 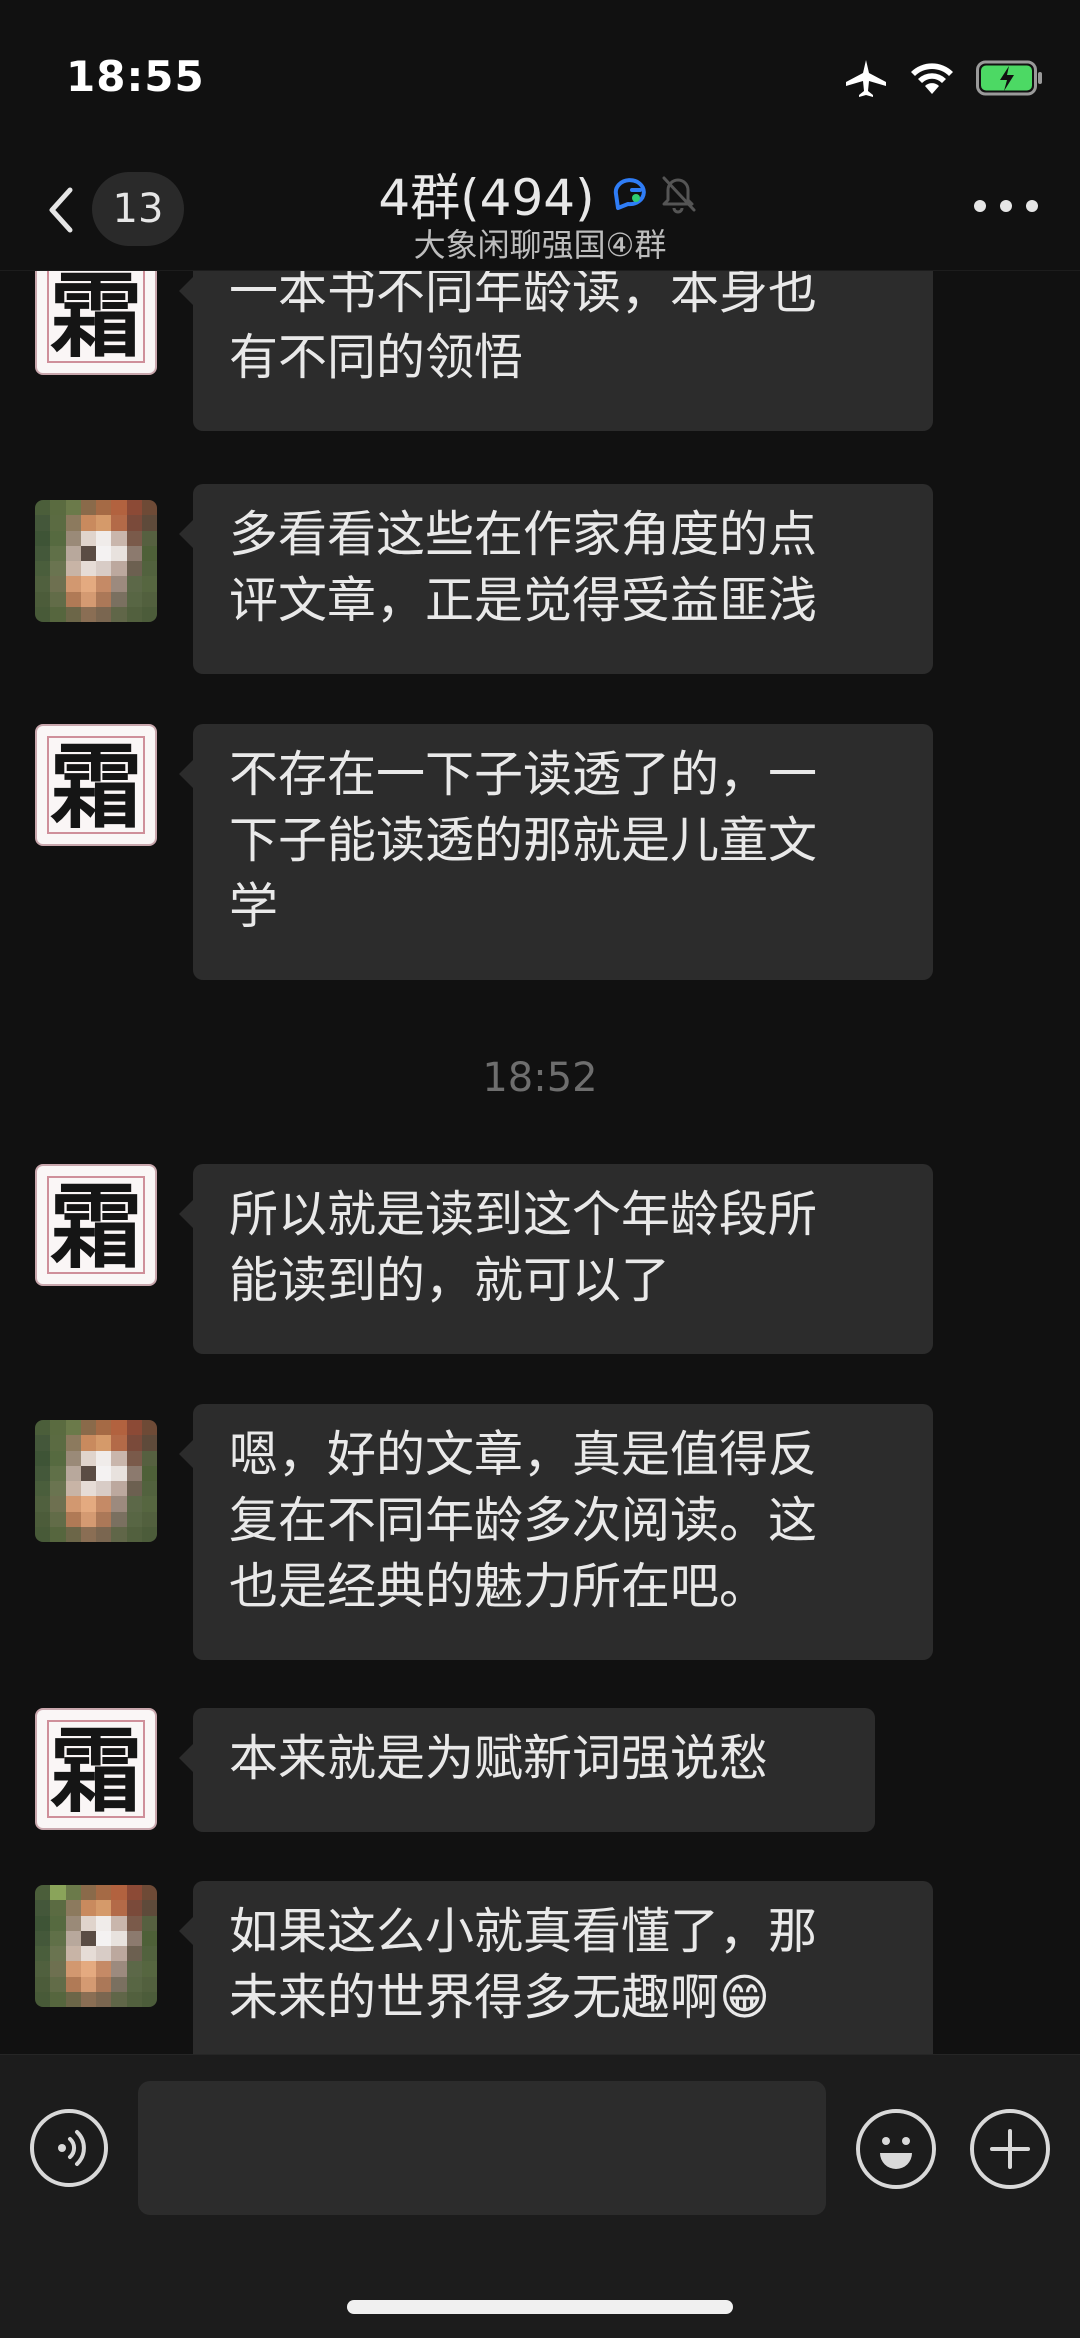 I want to click on timestamp-separator: 18:52, so click(x=540, y=1078).